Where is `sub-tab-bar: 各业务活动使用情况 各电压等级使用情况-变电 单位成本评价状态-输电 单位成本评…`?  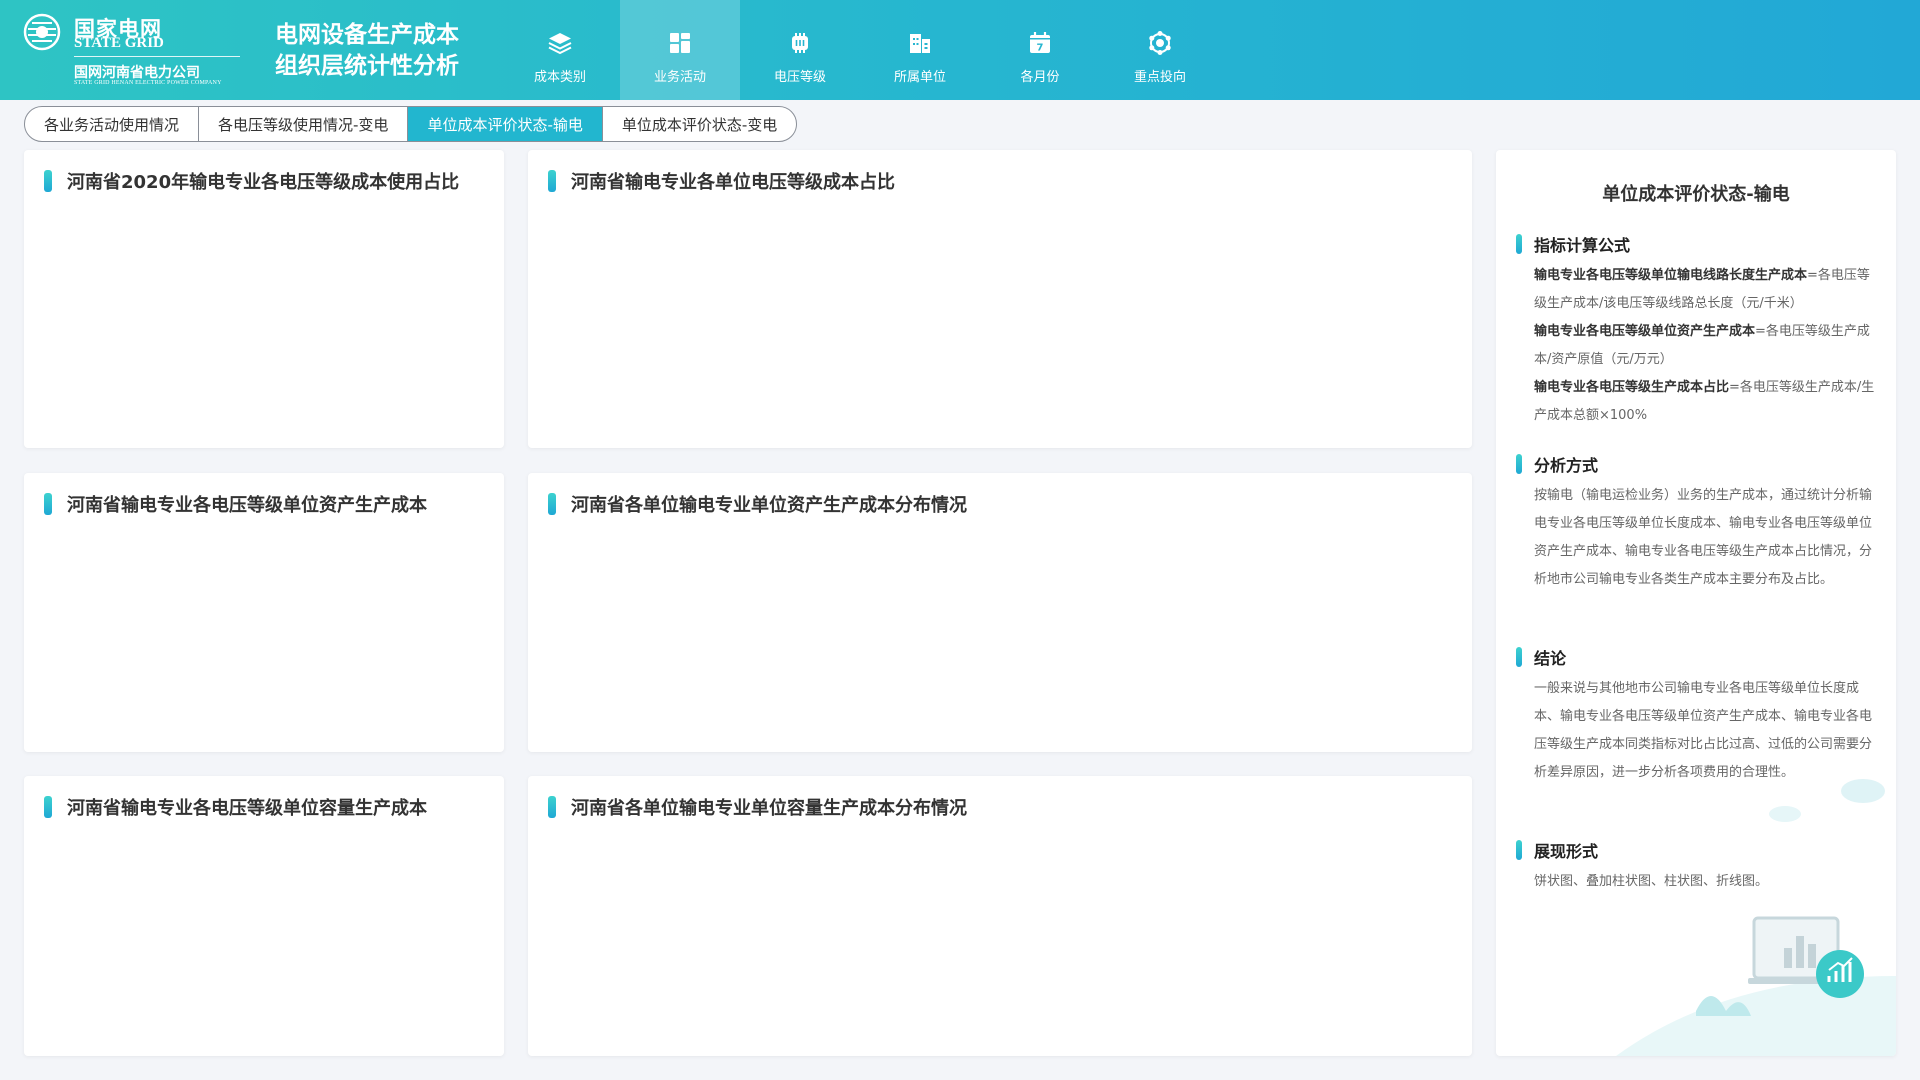 sub-tab-bar: 各业务活动使用情况 各电压等级使用情况-变电 单位成本评价状态-输电 单位成本评… is located at coordinates (411, 124).